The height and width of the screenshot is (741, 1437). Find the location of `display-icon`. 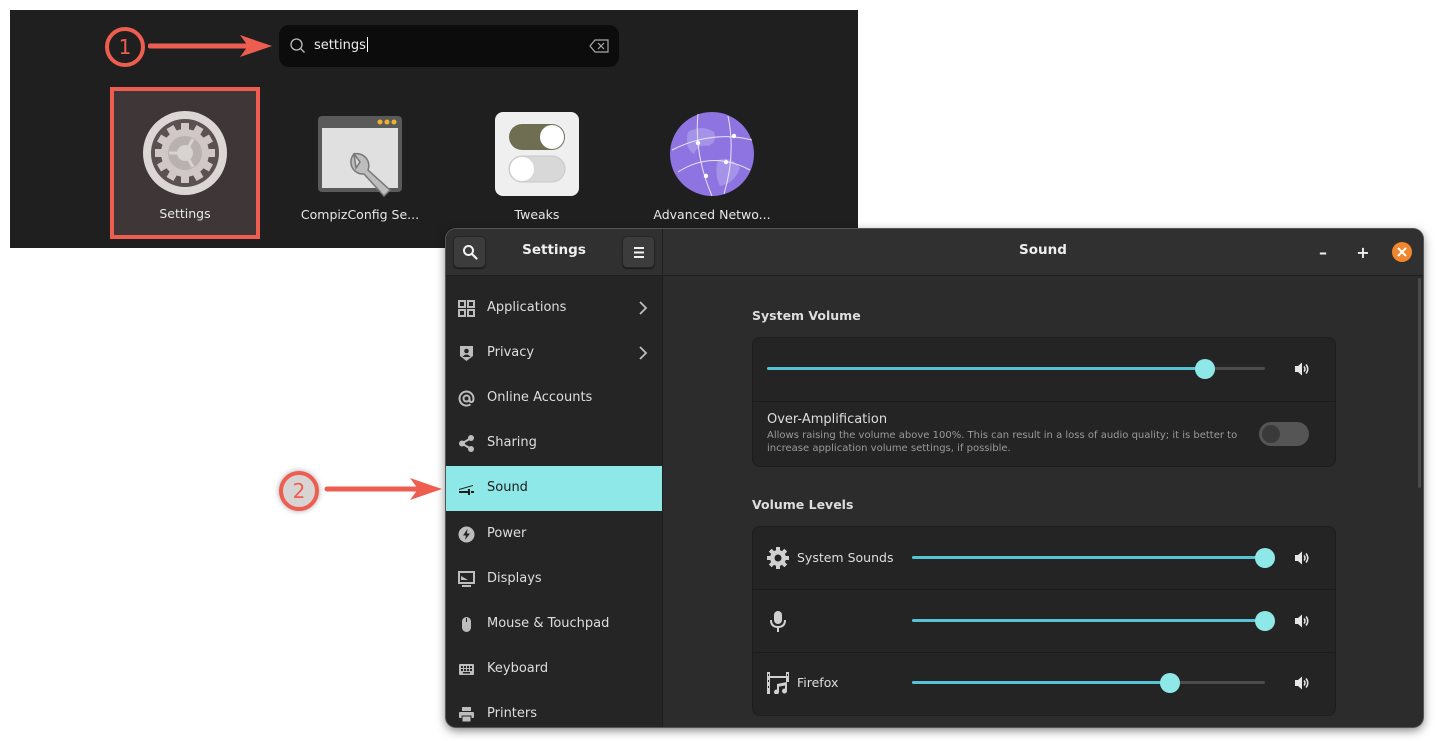

display-icon is located at coordinates (466, 579).